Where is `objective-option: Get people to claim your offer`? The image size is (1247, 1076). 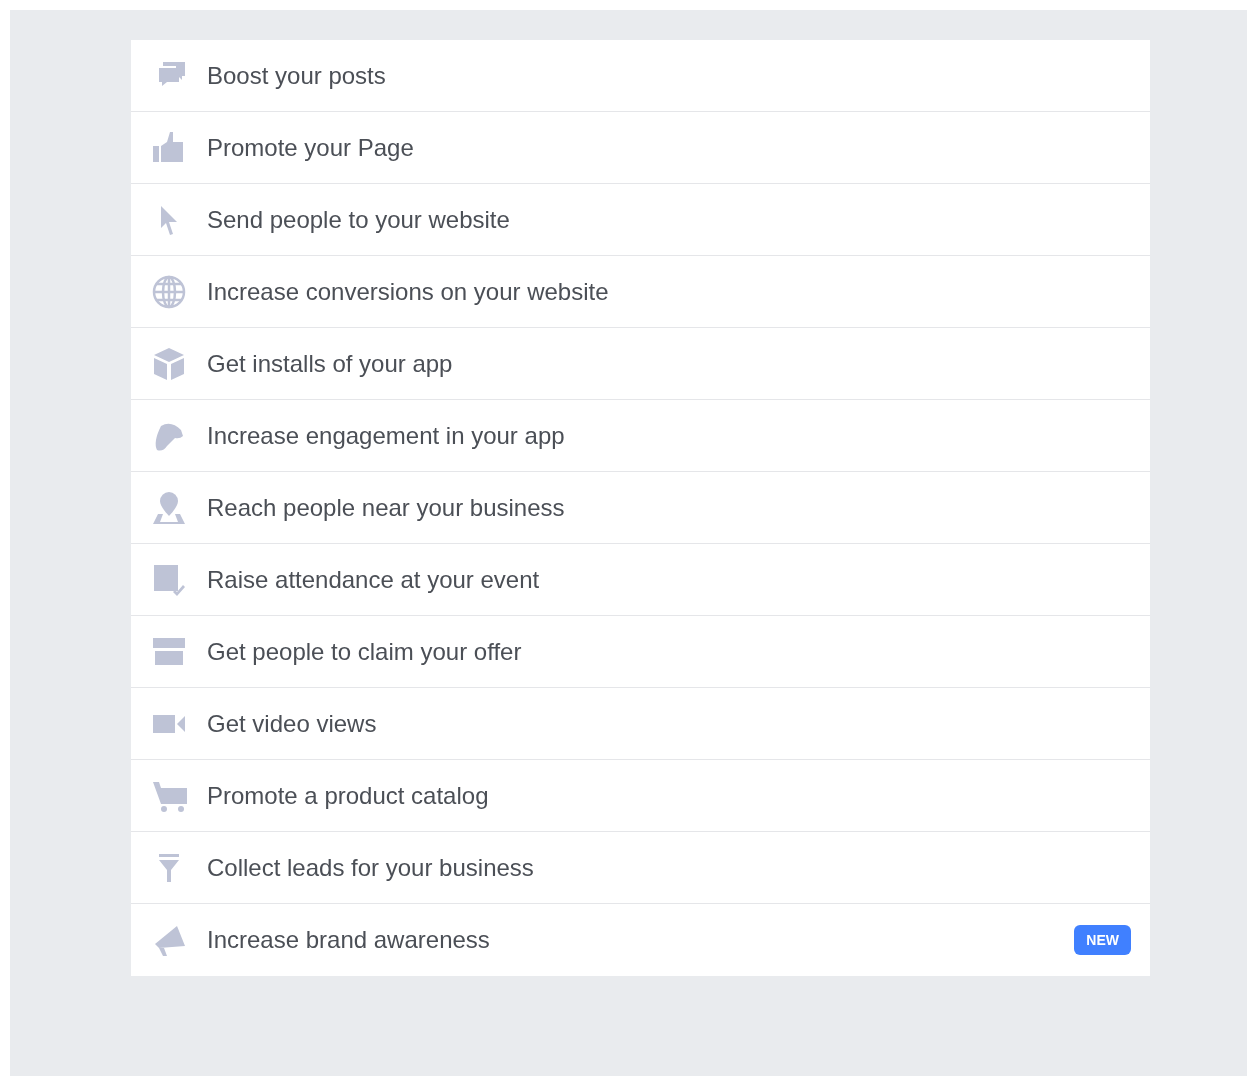
objective-option: Get people to claim your offer is located at coordinates (669, 651).